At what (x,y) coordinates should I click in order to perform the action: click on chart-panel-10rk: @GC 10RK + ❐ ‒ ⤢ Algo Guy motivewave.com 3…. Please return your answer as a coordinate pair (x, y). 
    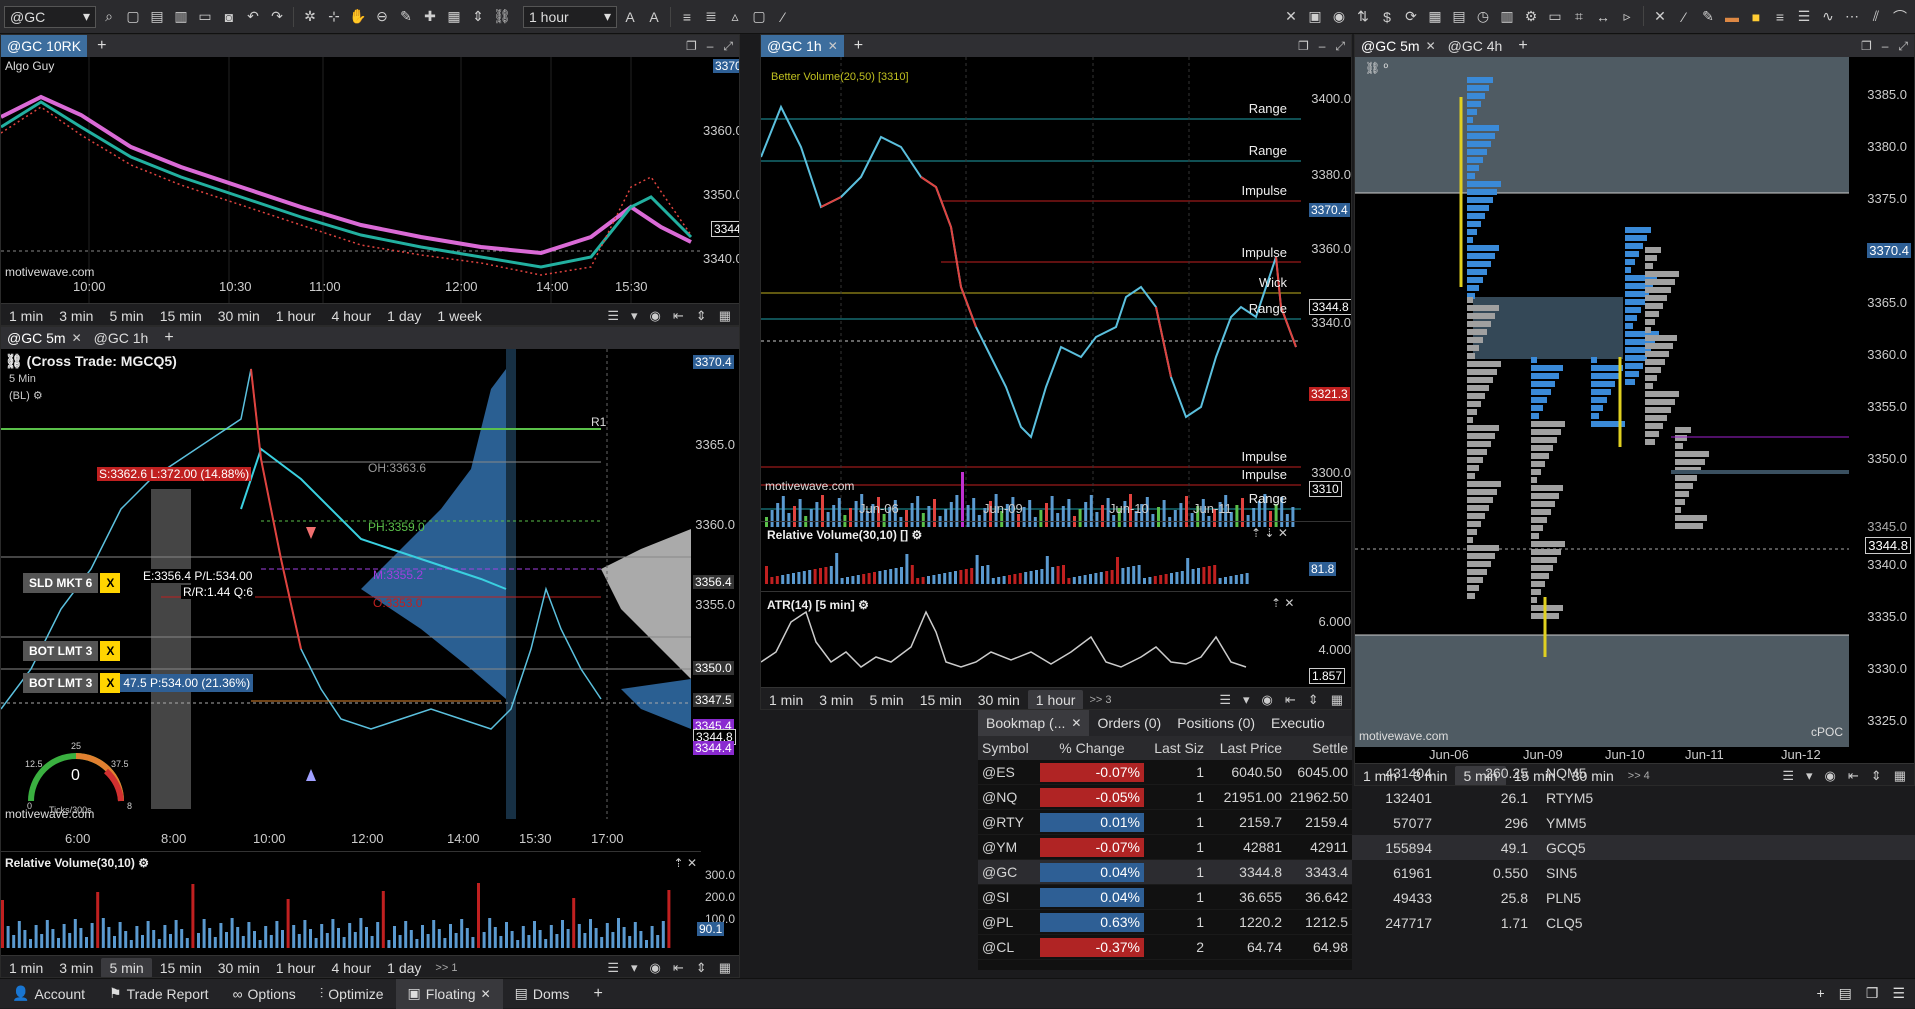
    Looking at the image, I should click on (370, 180).